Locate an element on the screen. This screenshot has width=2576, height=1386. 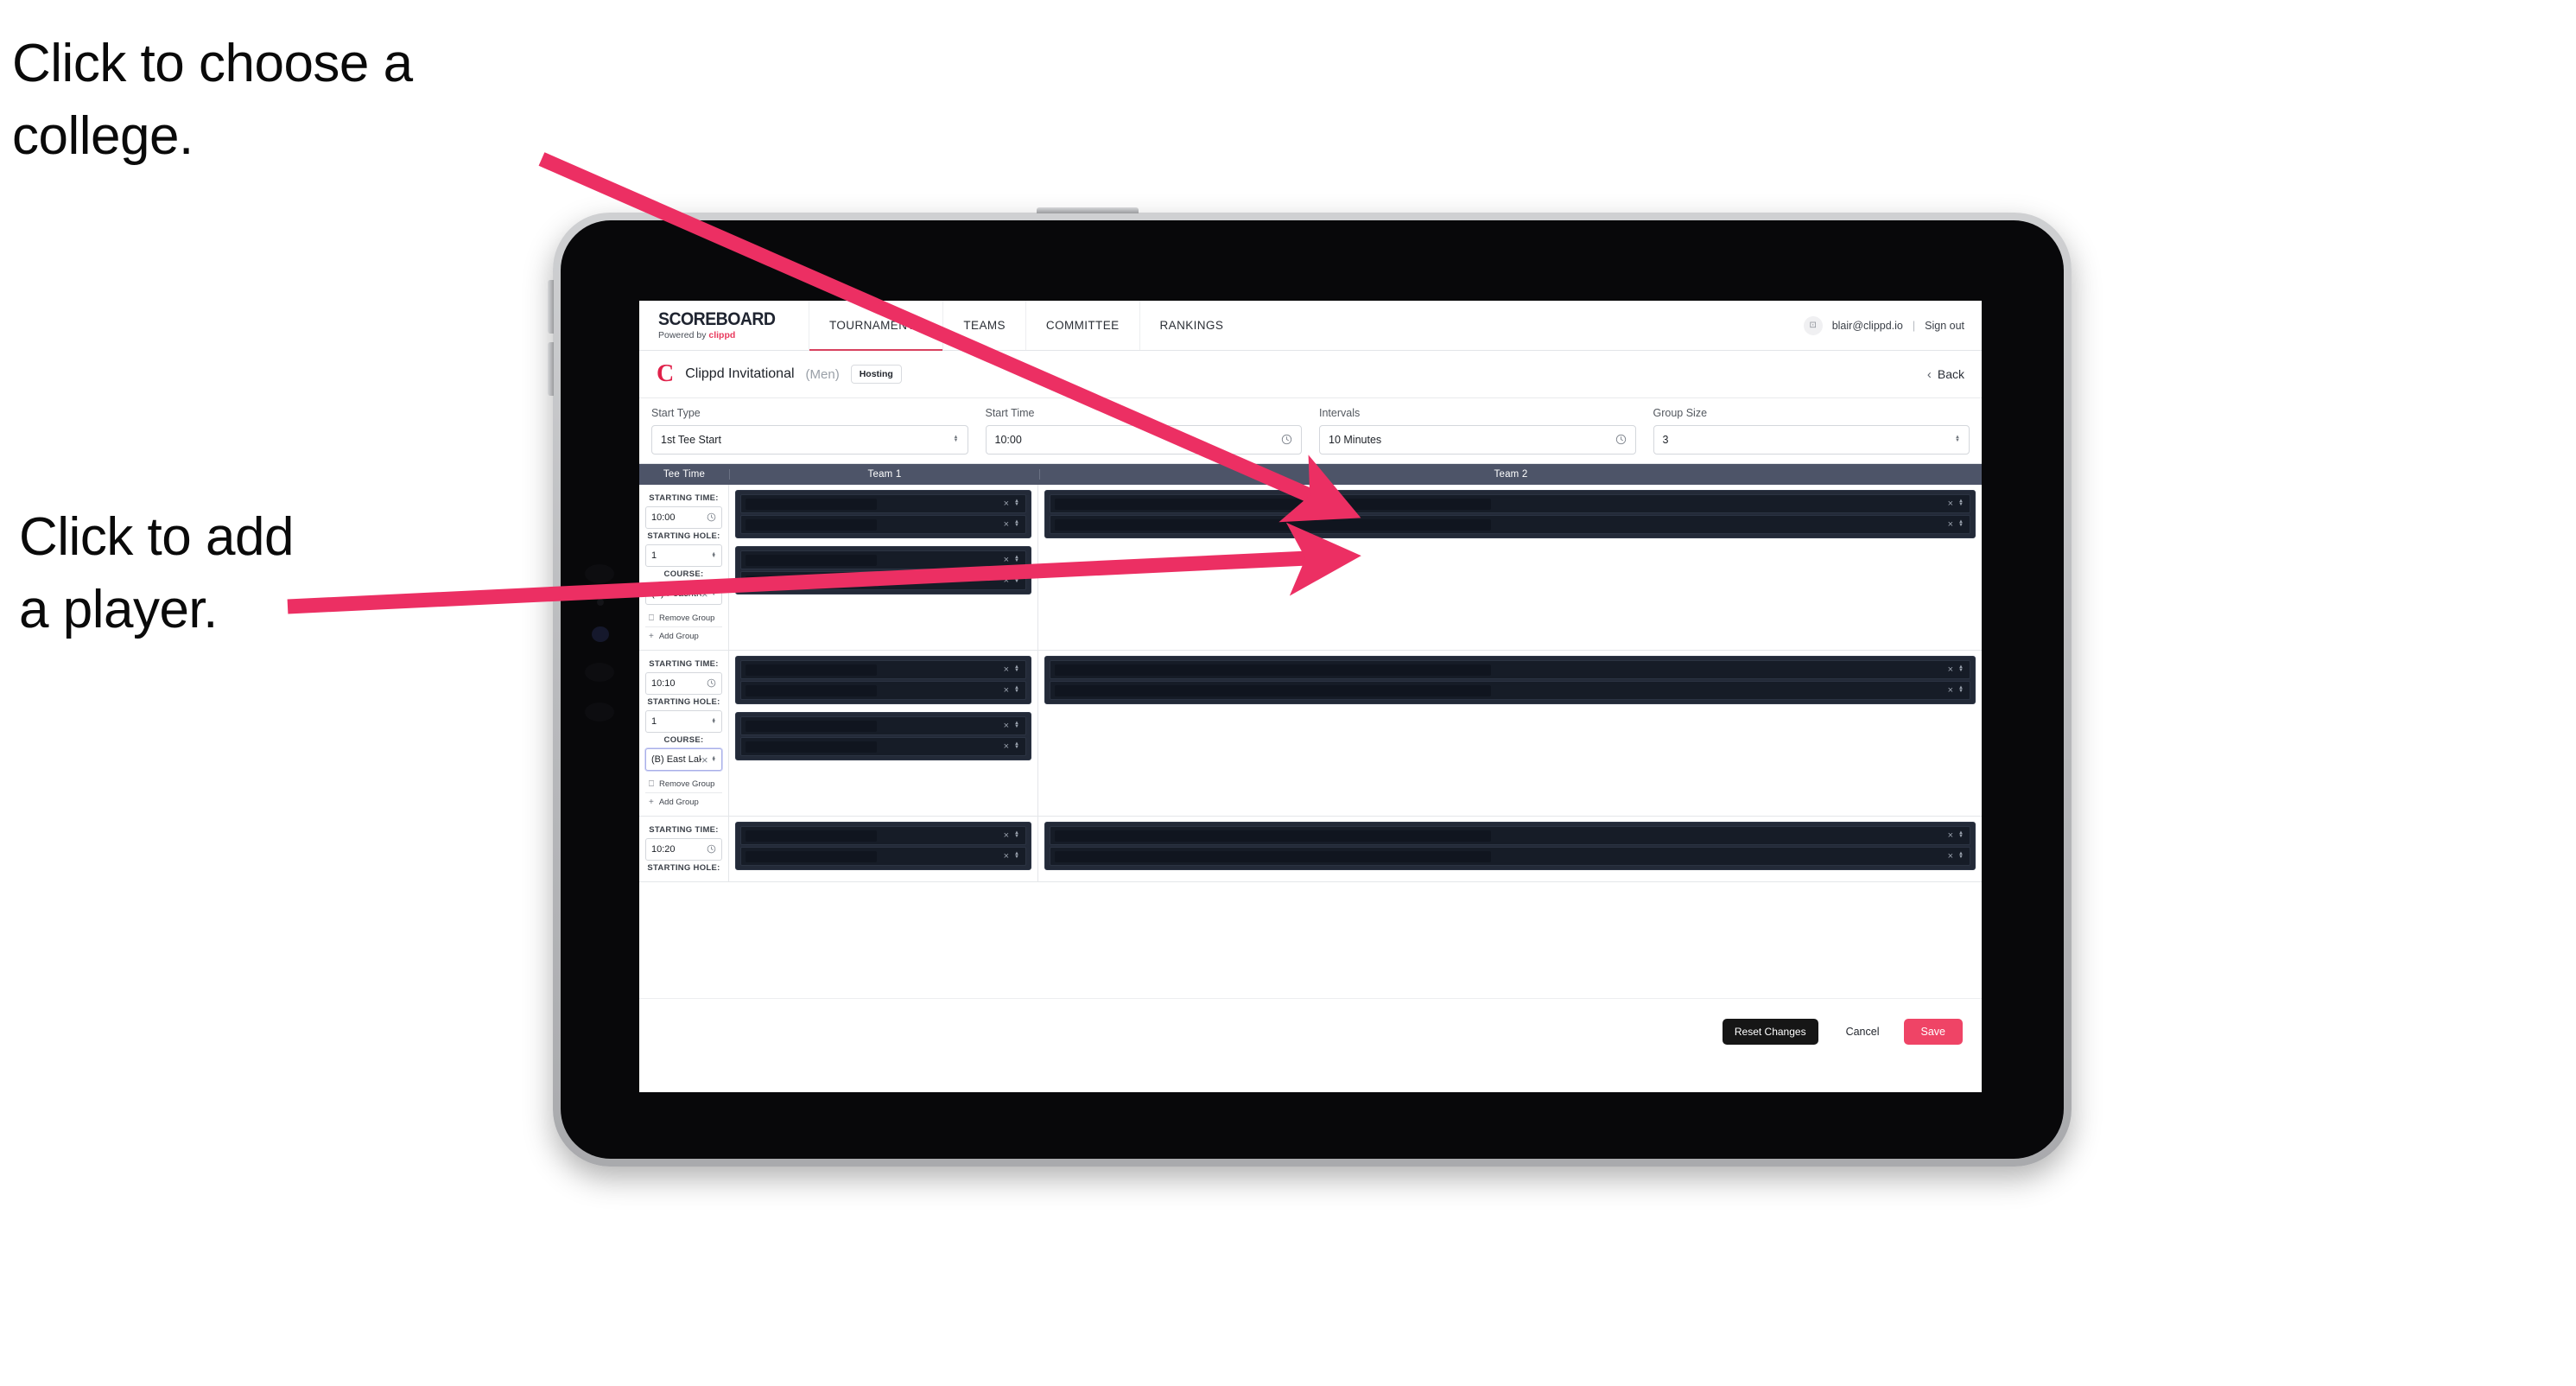
nav-tab-rankings: RANKINGS is located at coordinates (1191, 325).